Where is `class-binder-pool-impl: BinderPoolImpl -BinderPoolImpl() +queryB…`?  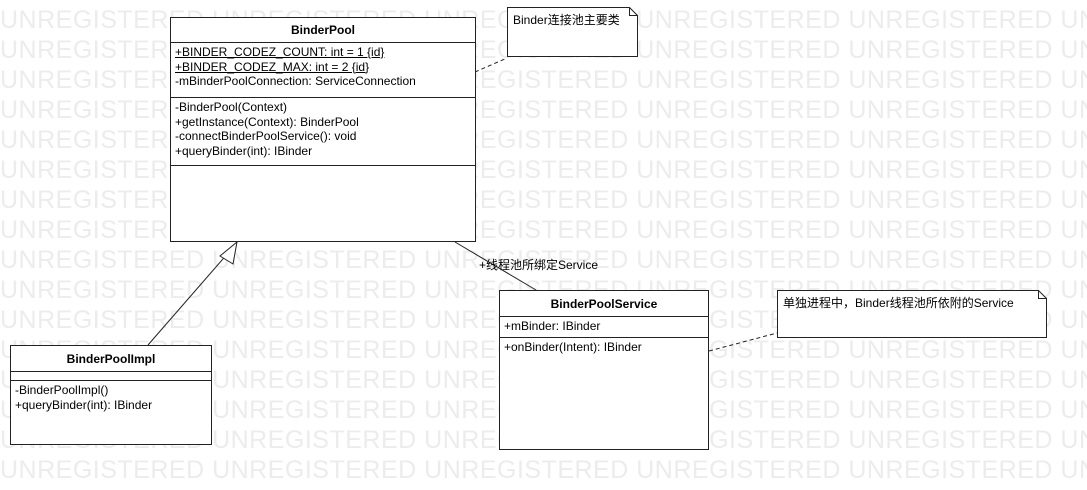
class-binder-pool-impl: BinderPoolImpl -BinderPoolImpl() +queryB… is located at coordinates (111, 395).